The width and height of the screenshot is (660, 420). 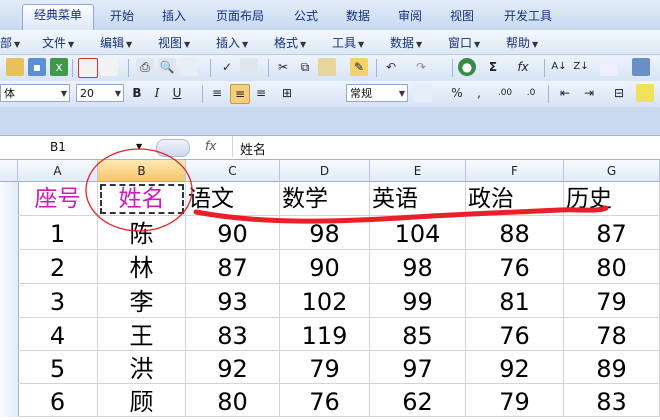 I want to click on formula-input: 姓名, so click(x=253, y=148).